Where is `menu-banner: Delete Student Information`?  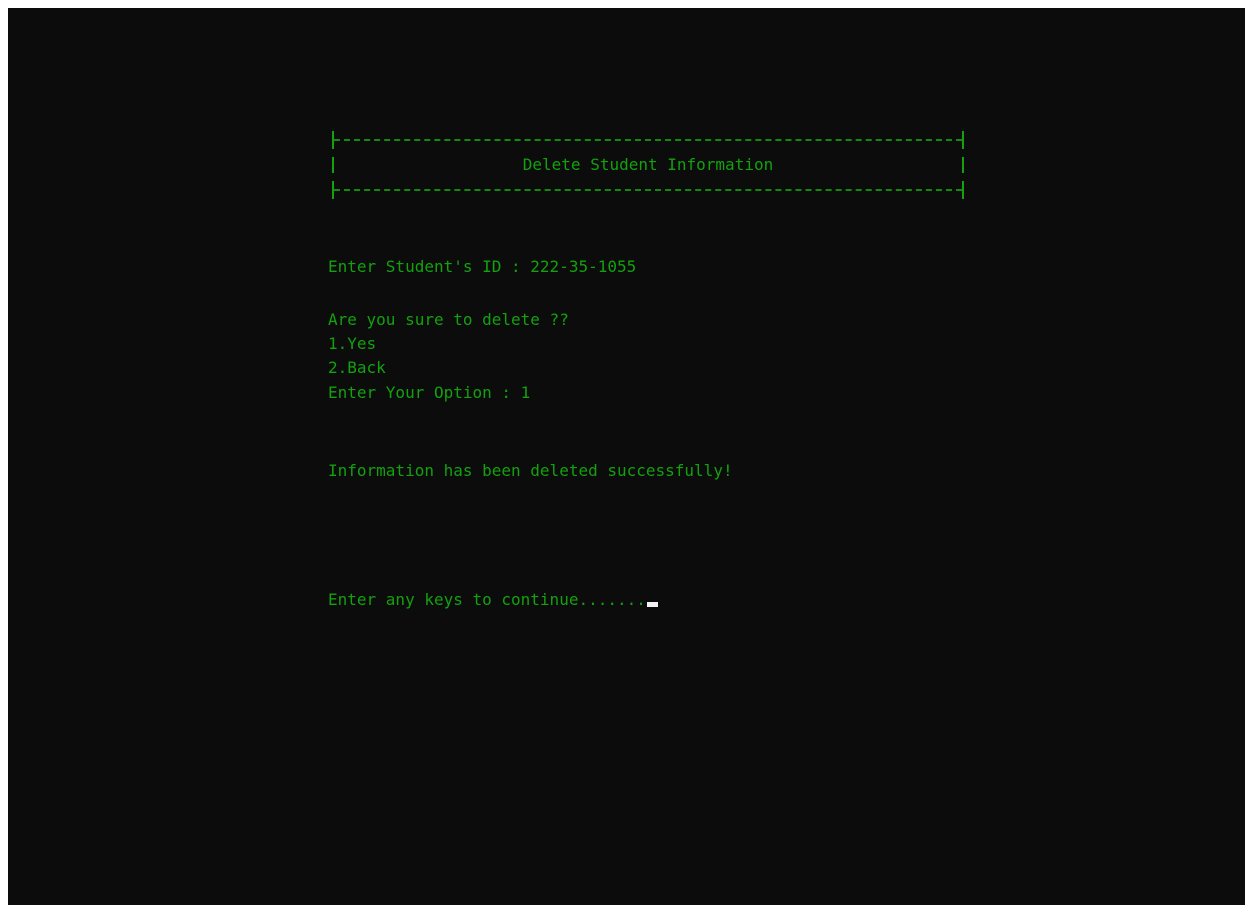 menu-banner: Delete Student Information is located at coordinates (648, 165).